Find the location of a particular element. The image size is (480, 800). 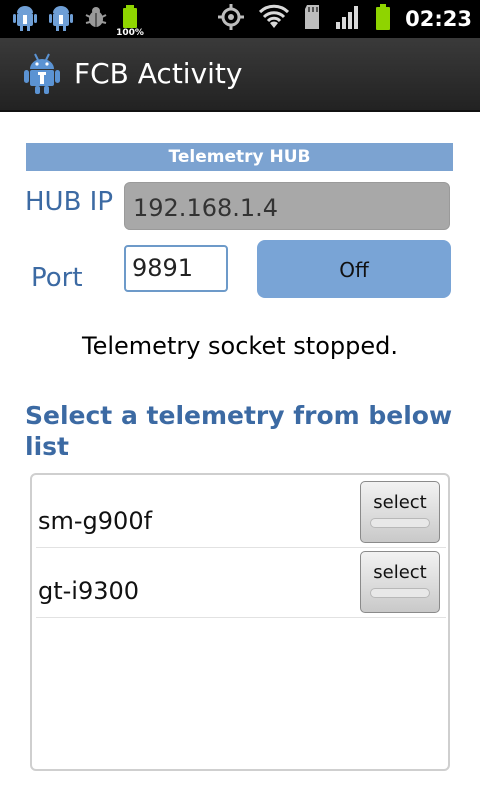

android-debug-icon is located at coordinates (25, 19).